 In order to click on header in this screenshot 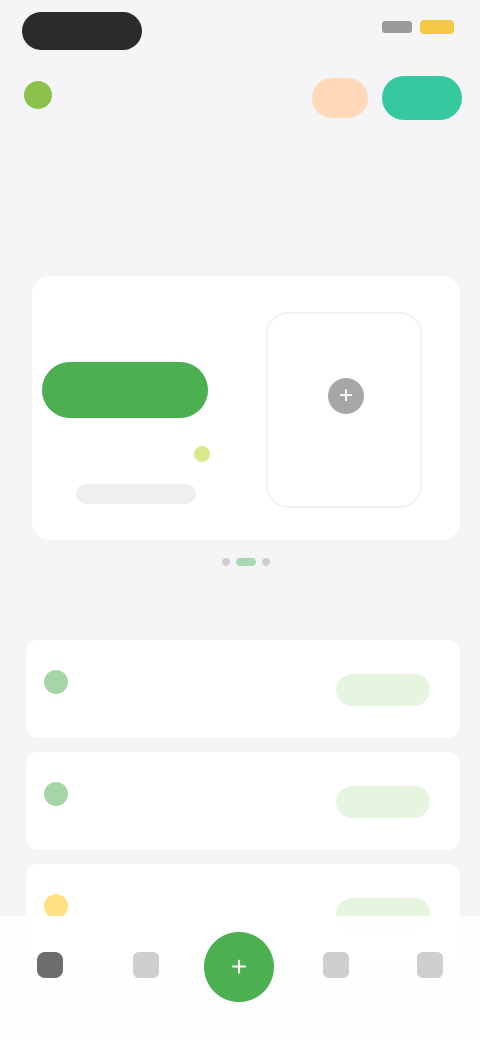, I will do `click(240, 96)`.